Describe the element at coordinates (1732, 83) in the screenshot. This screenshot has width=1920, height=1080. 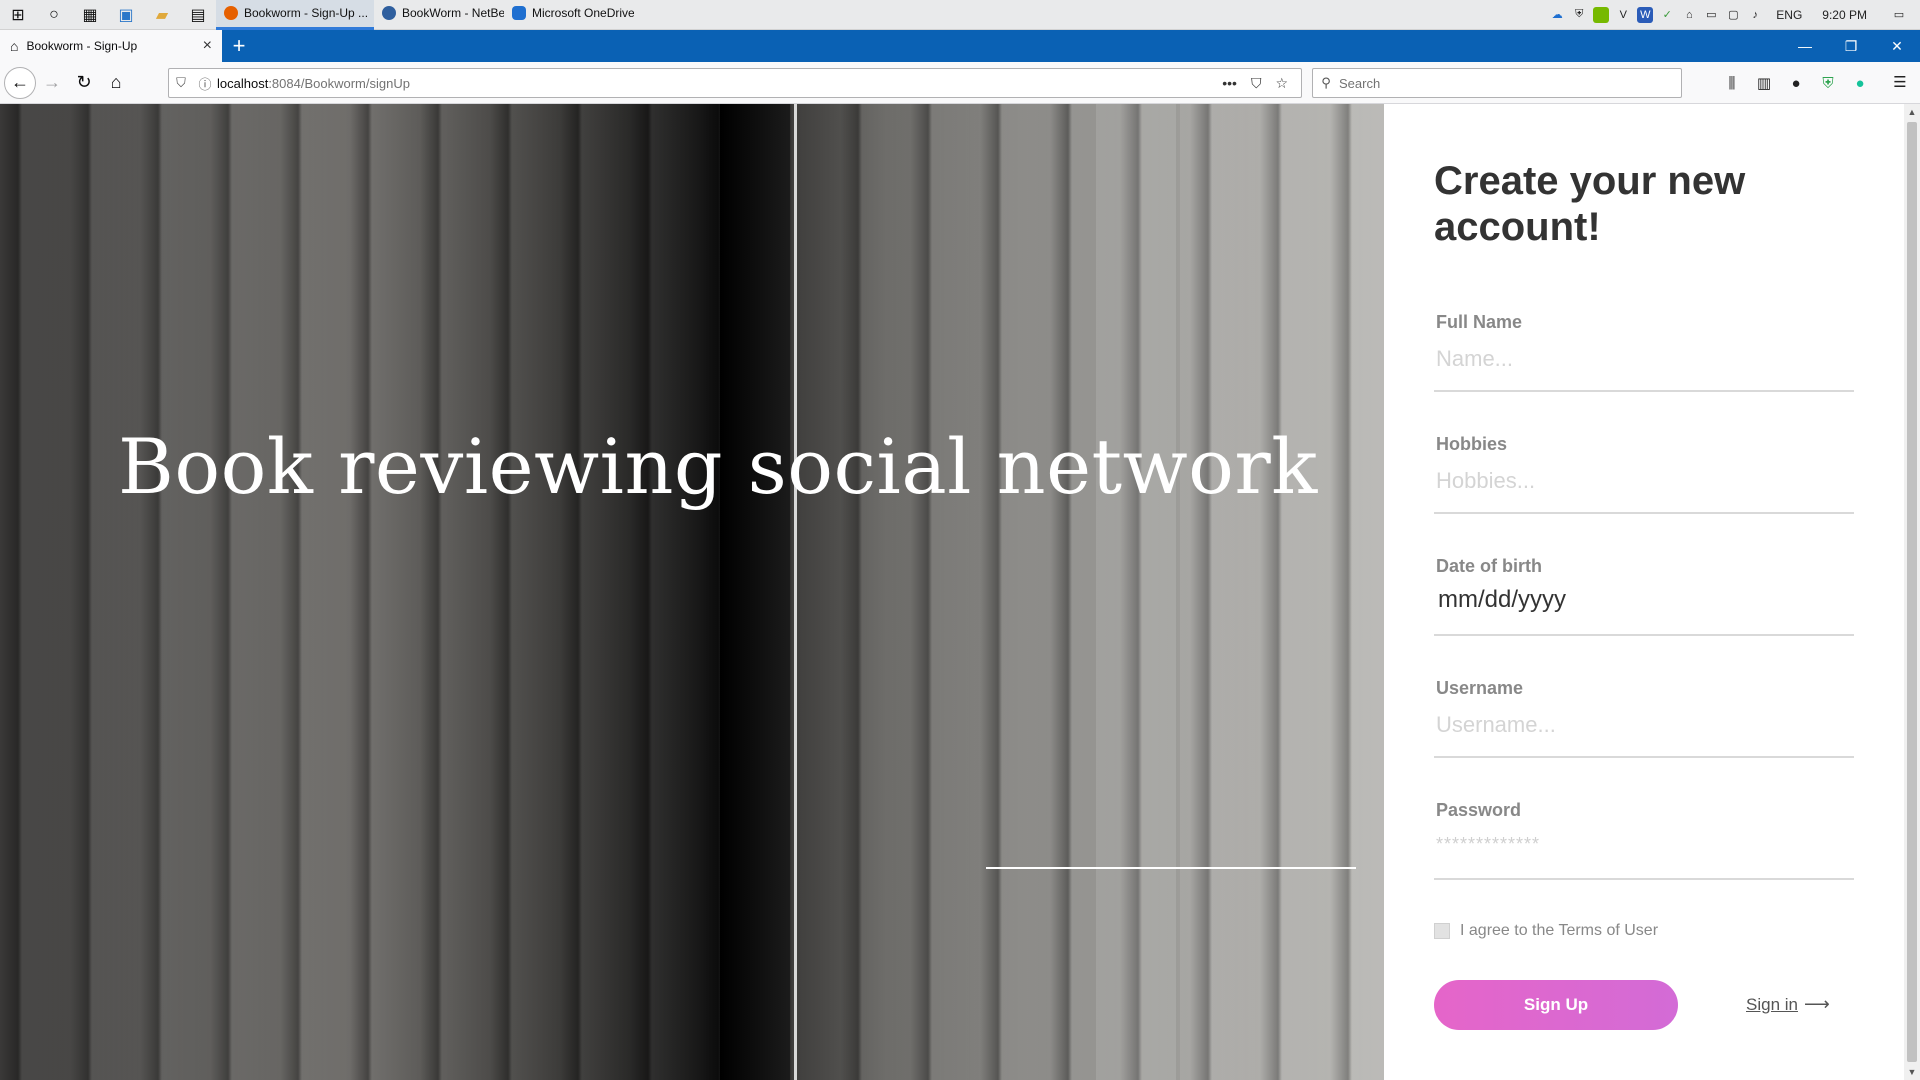
I see `library-icon: ⫼` at that location.